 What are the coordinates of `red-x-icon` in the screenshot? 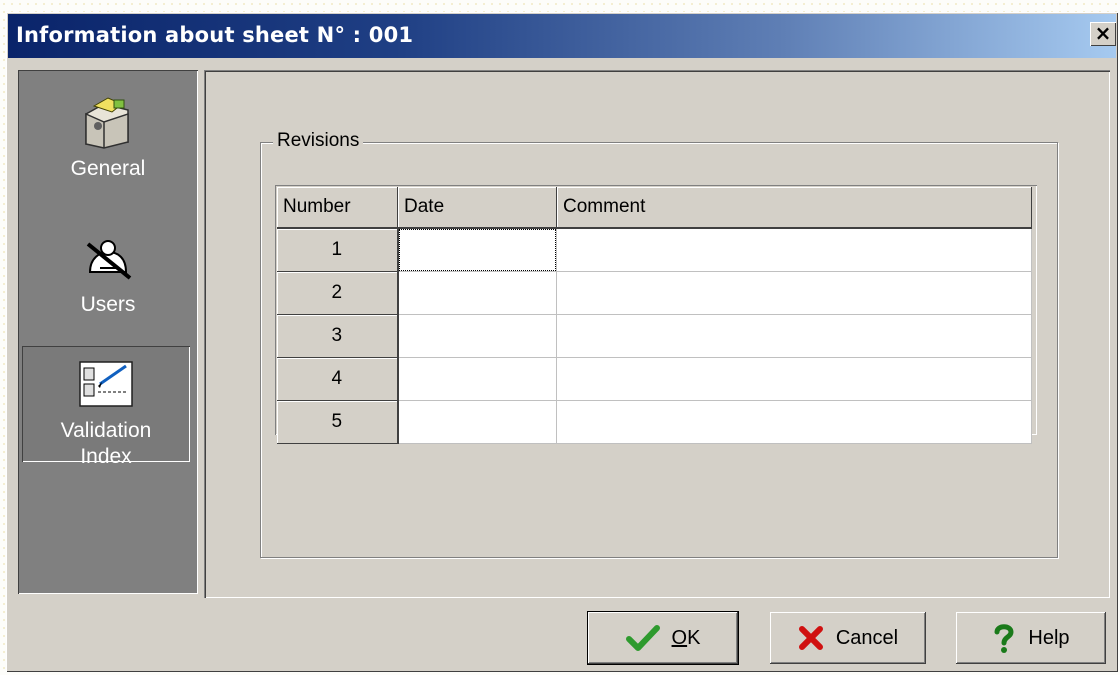 It's located at (810, 638).